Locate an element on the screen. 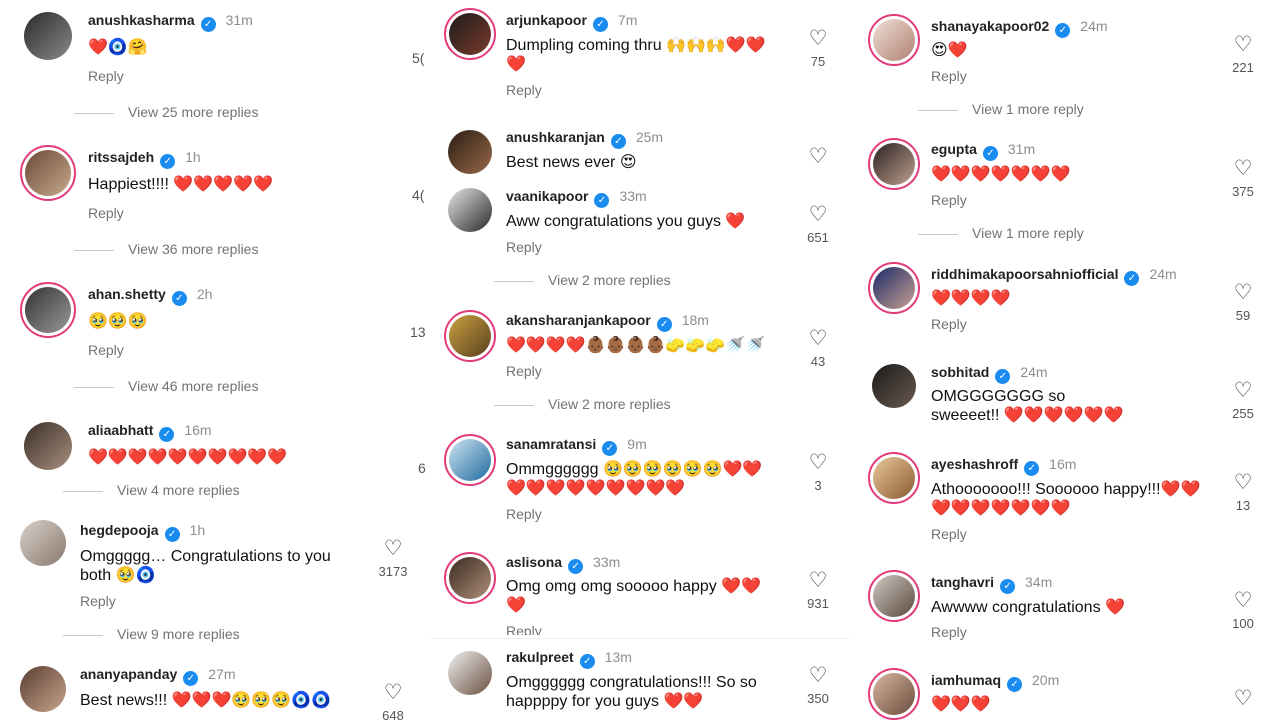  comment-username: hegdepooja ✓ 1h is located at coordinates (142, 532).